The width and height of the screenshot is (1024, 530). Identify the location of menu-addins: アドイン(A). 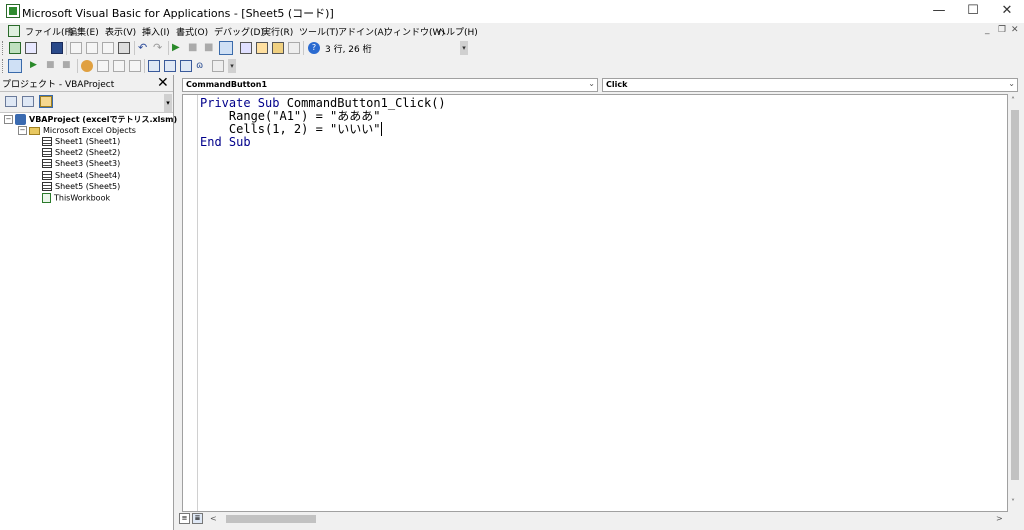
(362, 31).